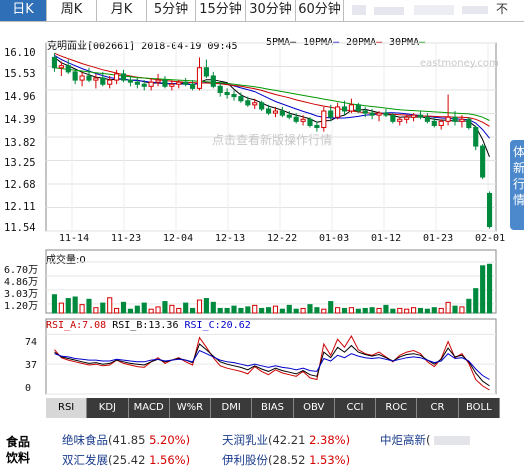 Image resolution: width=524 pixels, height=473 pixels. What do you see at coordinates (314, 408) in the screenshot?
I see `indicator-obv: OBV` at bounding box center [314, 408].